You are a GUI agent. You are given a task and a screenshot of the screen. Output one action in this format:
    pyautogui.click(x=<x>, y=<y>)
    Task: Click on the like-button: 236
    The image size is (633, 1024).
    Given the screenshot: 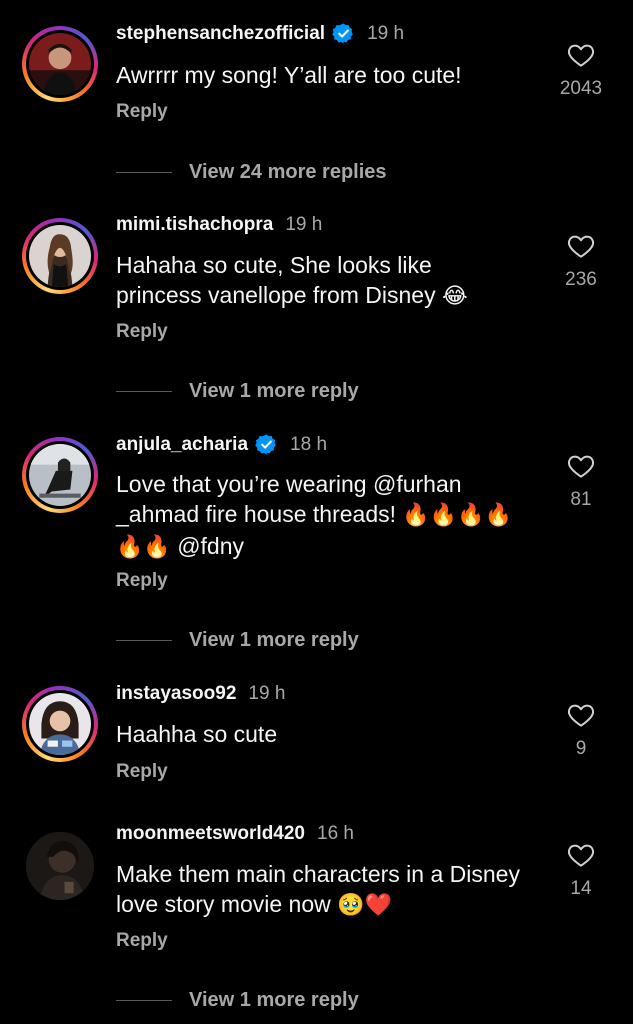 What is the action you would take?
    pyautogui.click(x=581, y=261)
    